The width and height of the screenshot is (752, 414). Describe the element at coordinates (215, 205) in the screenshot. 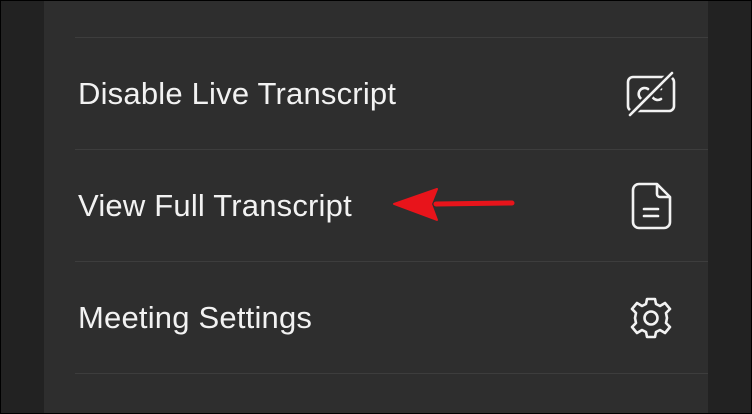

I see `view-full-transcript-label: View Full Transcript` at that location.